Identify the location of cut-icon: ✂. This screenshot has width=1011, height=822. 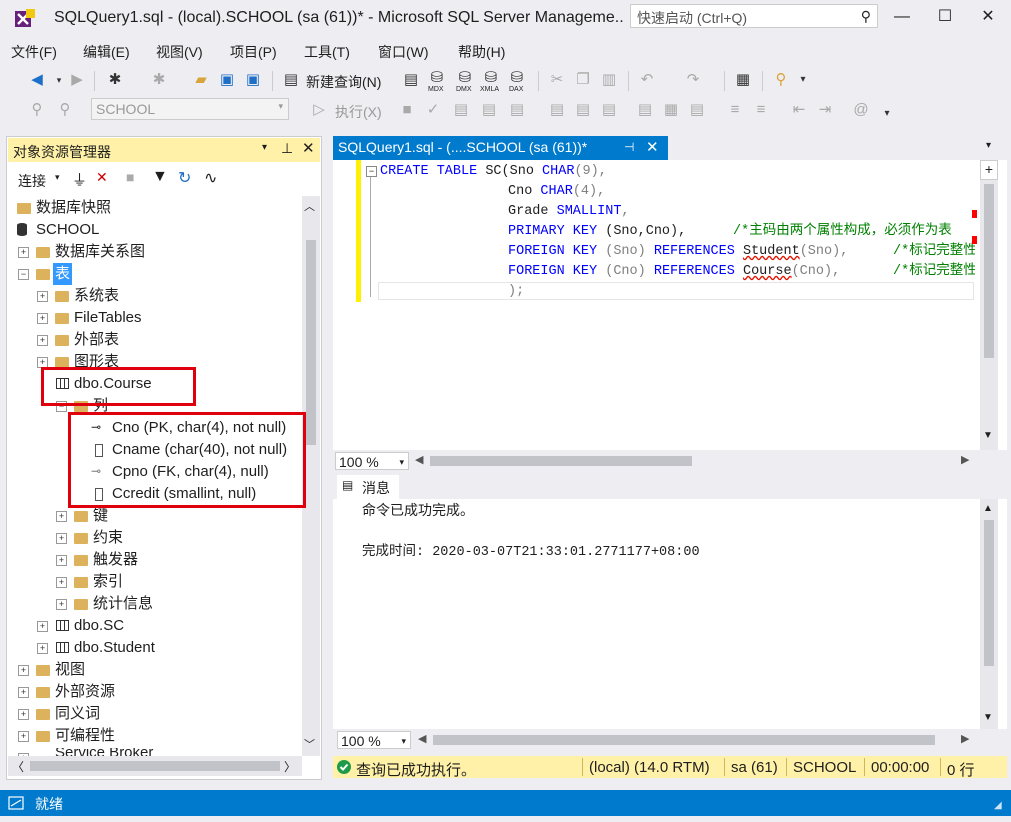
(557, 80).